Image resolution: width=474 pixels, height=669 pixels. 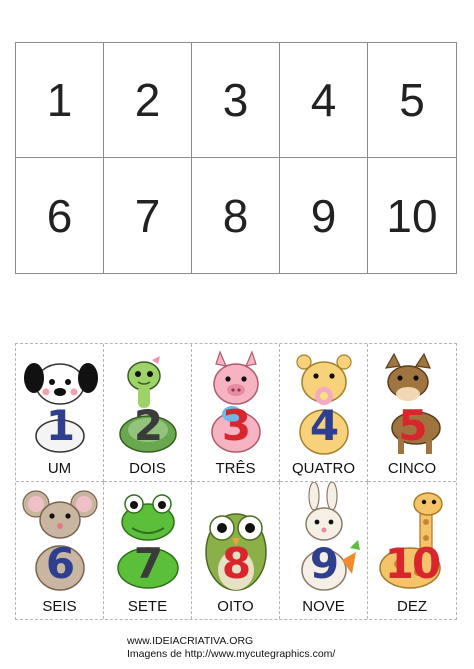 What do you see at coordinates (148, 215) in the screenshot?
I see `number-cell: 7` at bounding box center [148, 215].